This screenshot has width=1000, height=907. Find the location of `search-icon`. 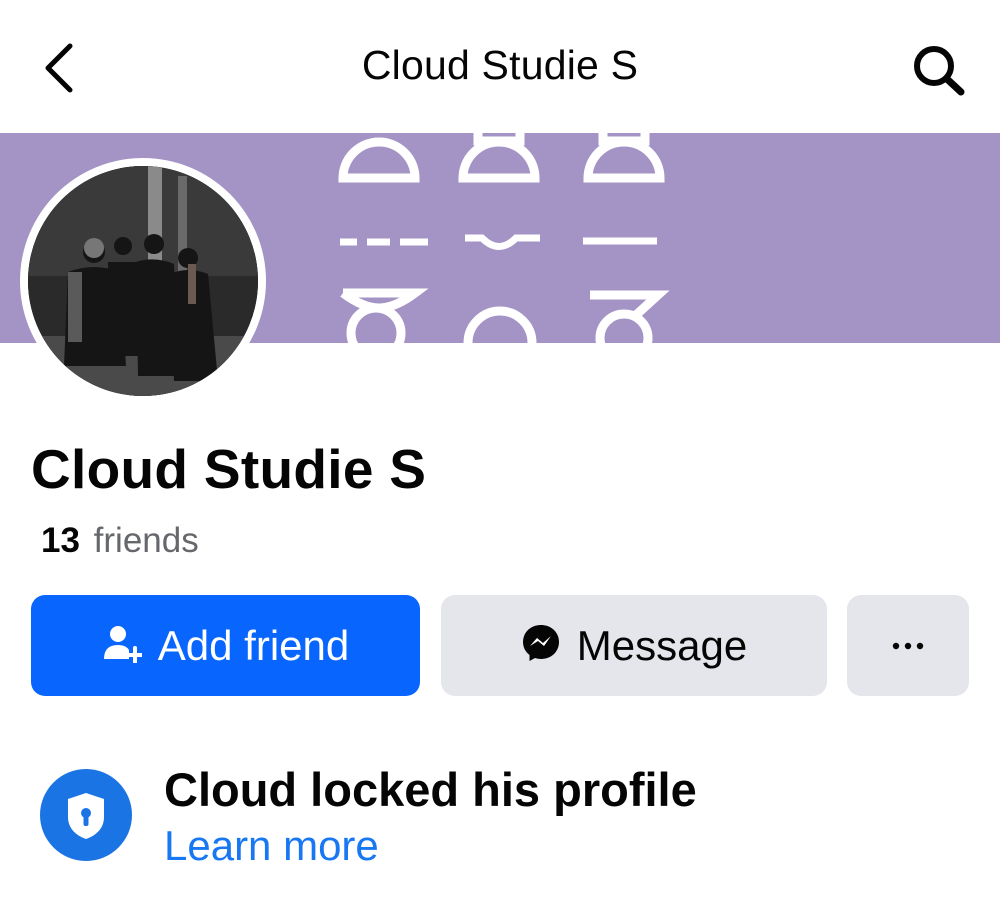

search-icon is located at coordinates (939, 71).